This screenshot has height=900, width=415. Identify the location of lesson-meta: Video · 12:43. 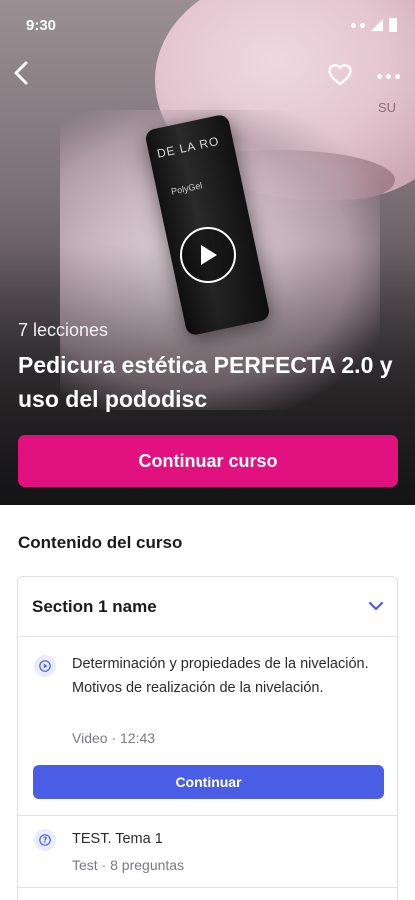
(114, 738).